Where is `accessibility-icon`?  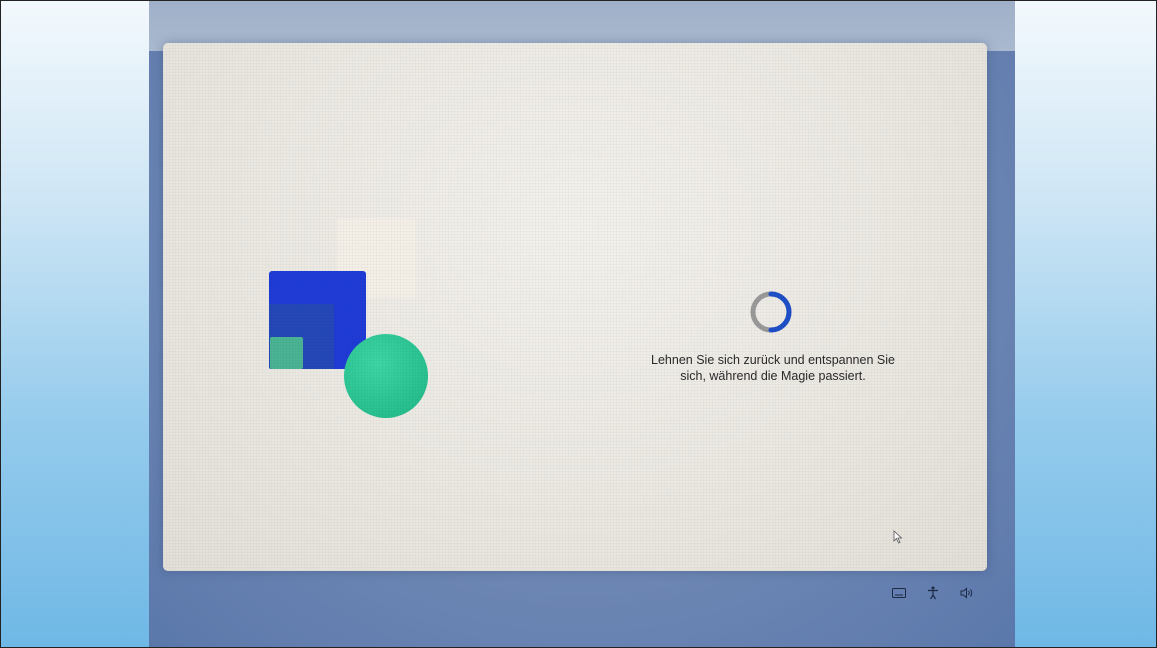 accessibility-icon is located at coordinates (933, 593).